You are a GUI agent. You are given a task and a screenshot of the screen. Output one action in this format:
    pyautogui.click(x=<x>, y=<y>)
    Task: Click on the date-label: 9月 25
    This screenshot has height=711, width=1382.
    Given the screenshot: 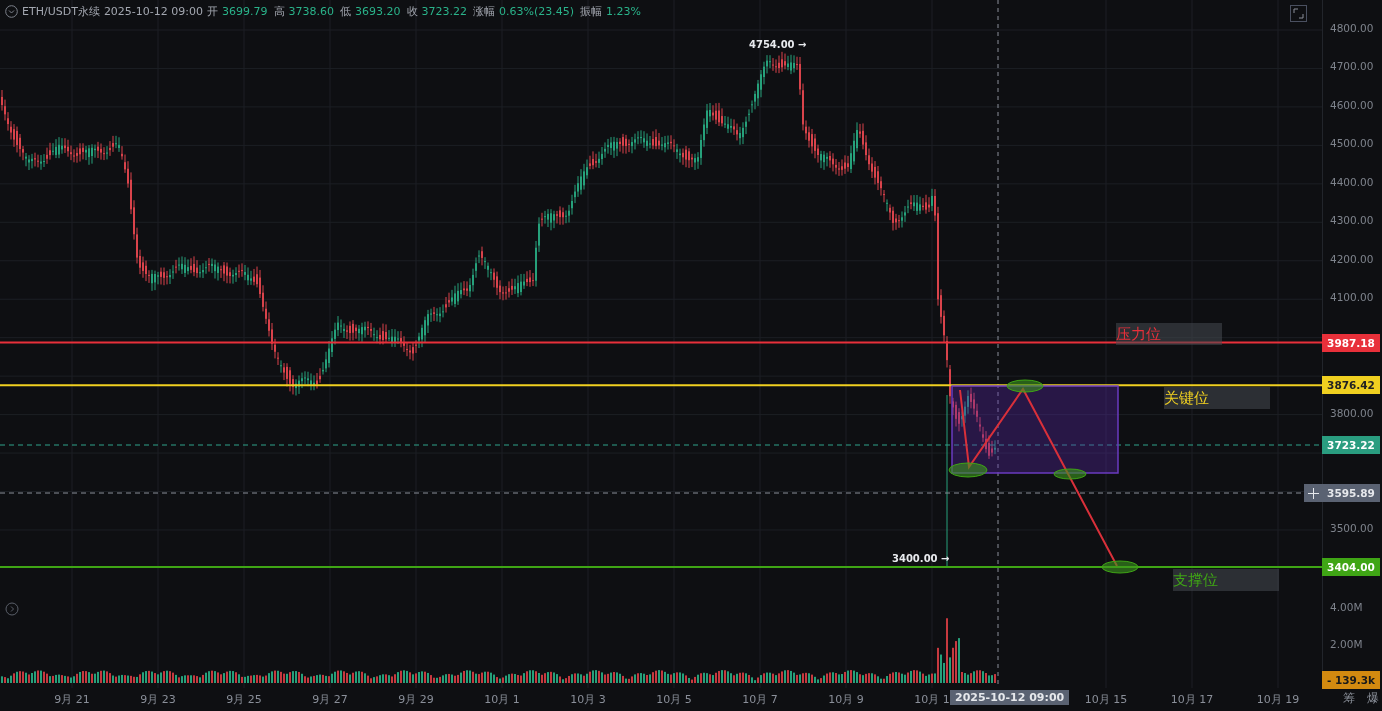 What is the action you would take?
    pyautogui.click(x=244, y=699)
    